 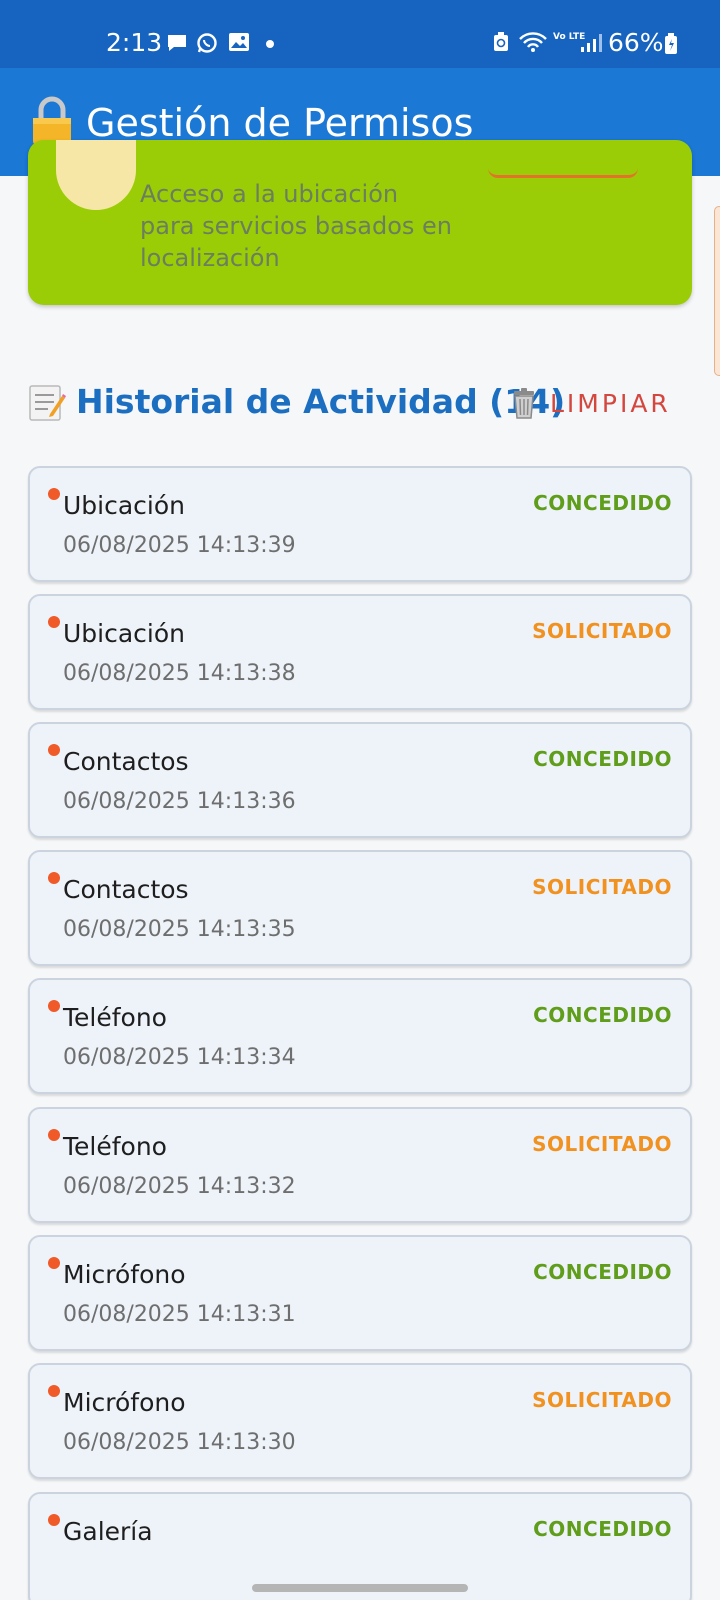 What do you see at coordinates (671, 46) in the screenshot?
I see `battery-icon` at bounding box center [671, 46].